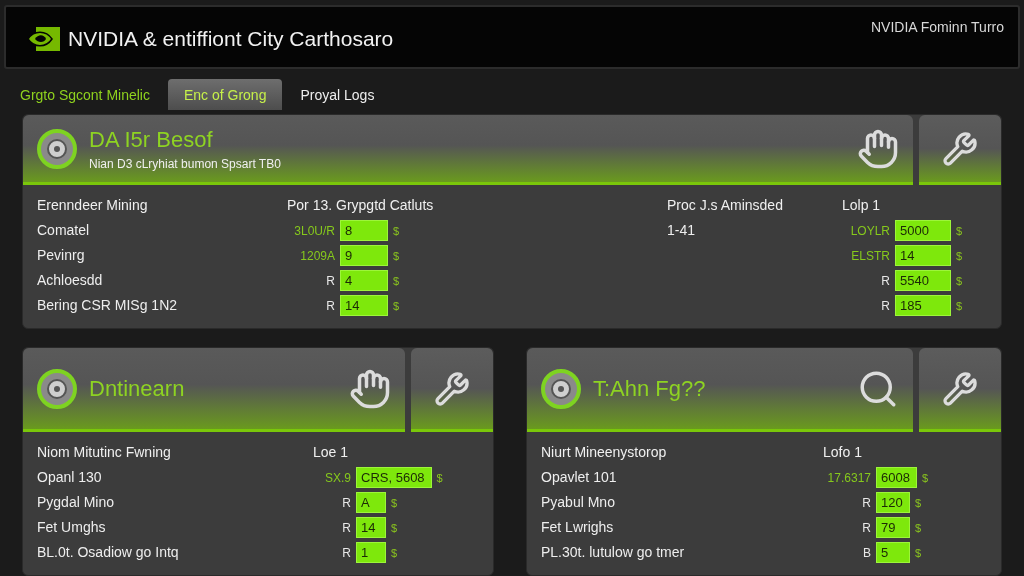 This screenshot has width=1024, height=576. What do you see at coordinates (231, 39) in the screenshot?
I see `app-title: NVIDIA & entiffiont City Carthosaro` at bounding box center [231, 39].